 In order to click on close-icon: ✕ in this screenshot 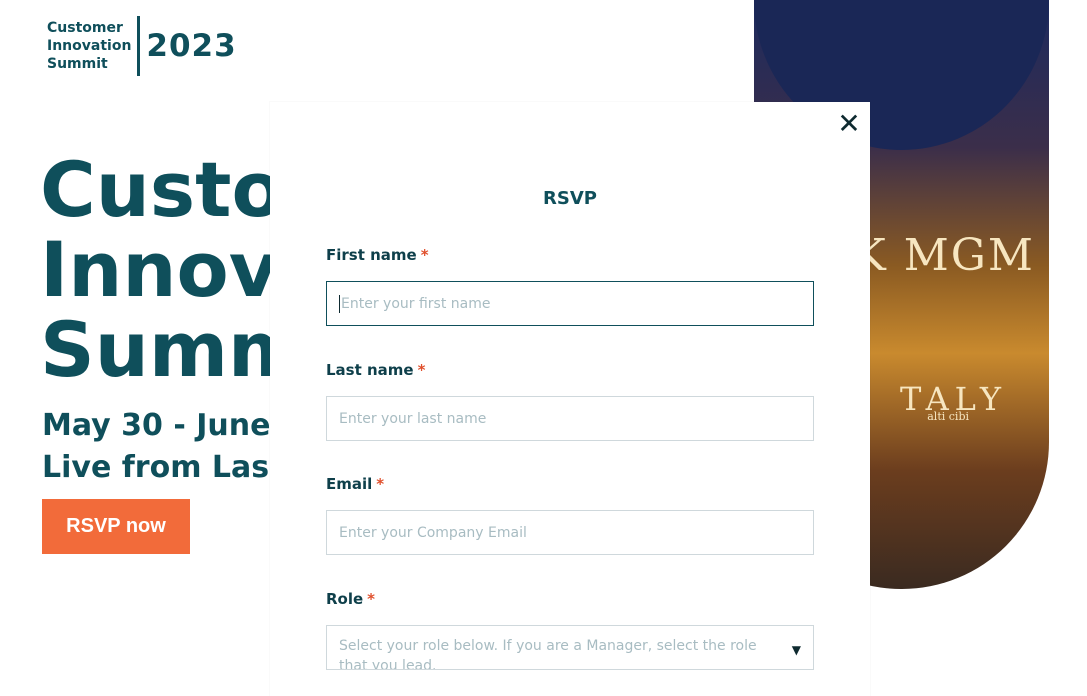, I will do `click(849, 124)`.